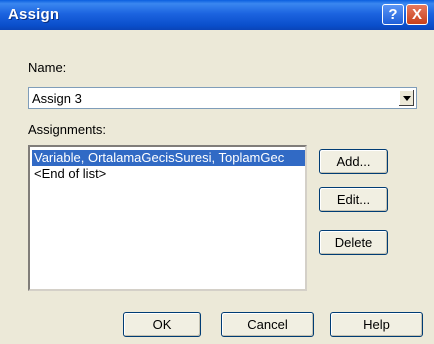 The height and width of the screenshot is (344, 434). I want to click on help-icon: ?, so click(393, 14).